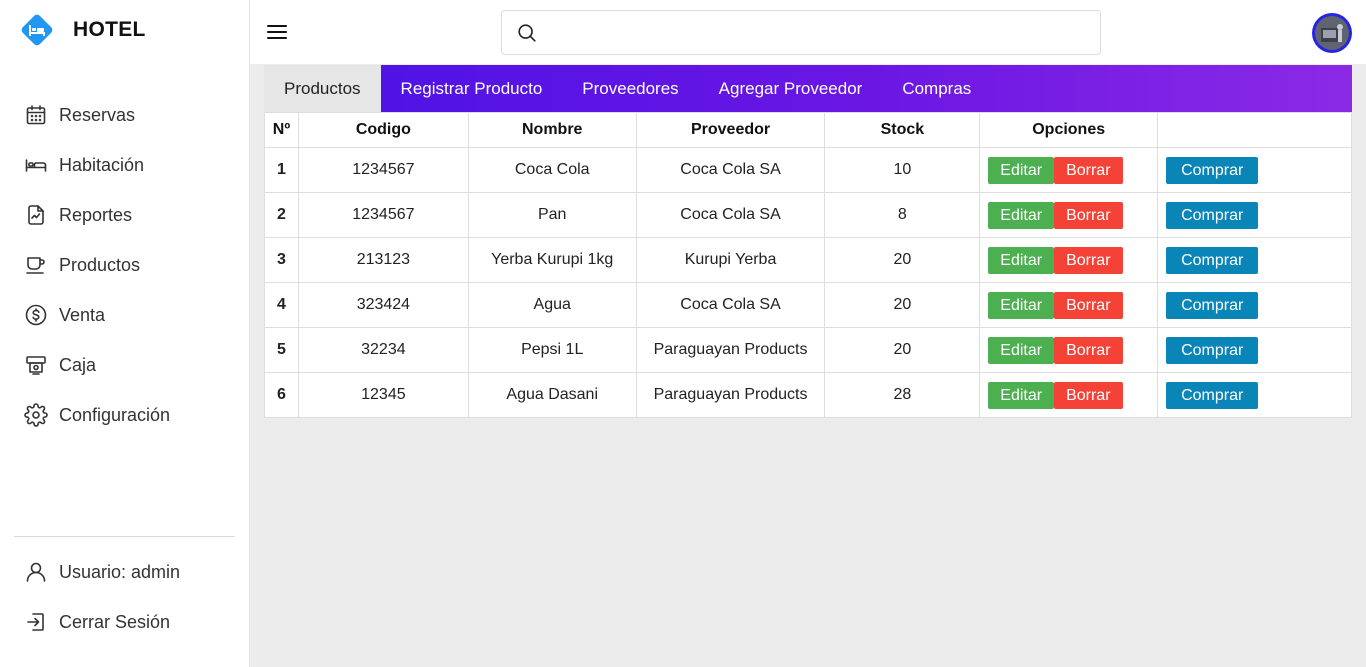 This screenshot has width=1366, height=667. What do you see at coordinates (730, 350) in the screenshot?
I see `cell-proveedor: Paraguayan Products` at bounding box center [730, 350].